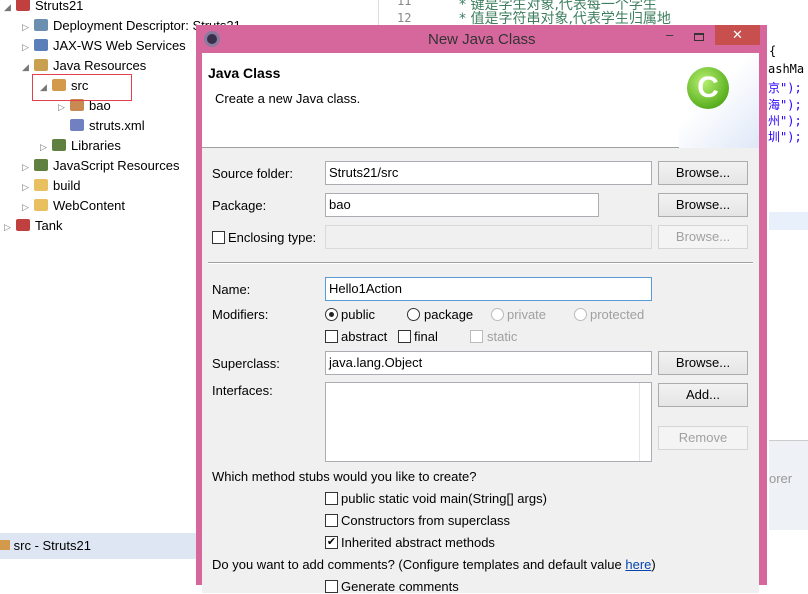 The height and width of the screenshot is (594, 808). Describe the element at coordinates (638, 564) in the screenshot. I see `configure-templates-link: here` at that location.